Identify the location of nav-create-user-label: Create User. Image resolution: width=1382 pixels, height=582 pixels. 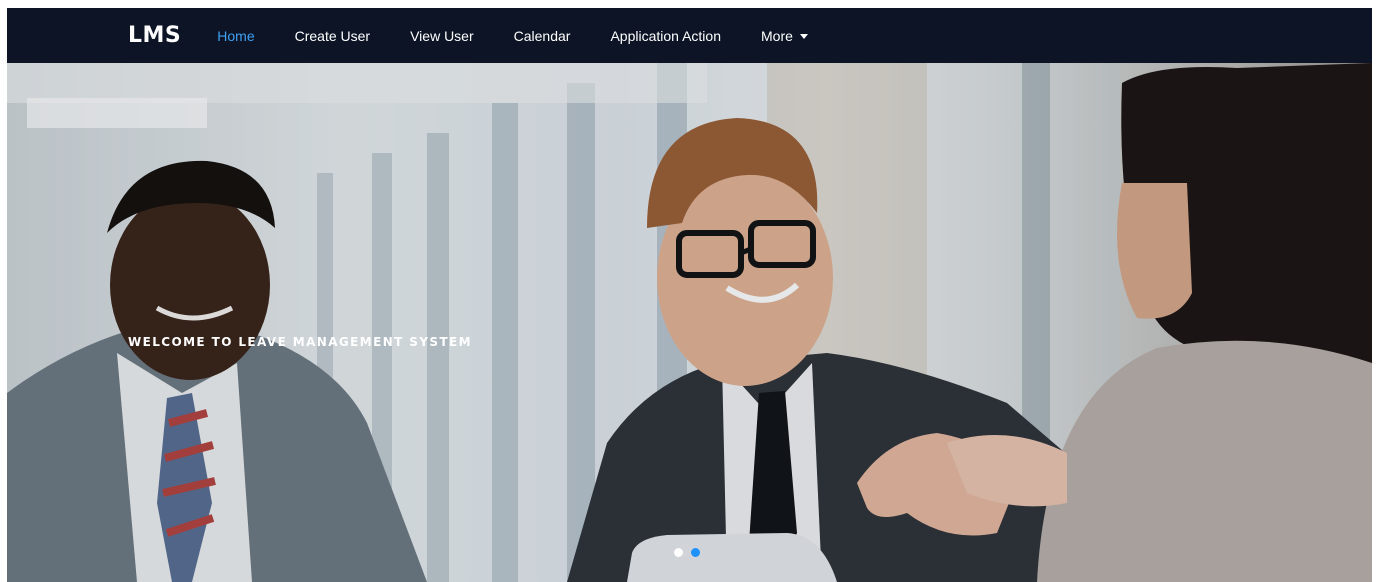
(332, 35).